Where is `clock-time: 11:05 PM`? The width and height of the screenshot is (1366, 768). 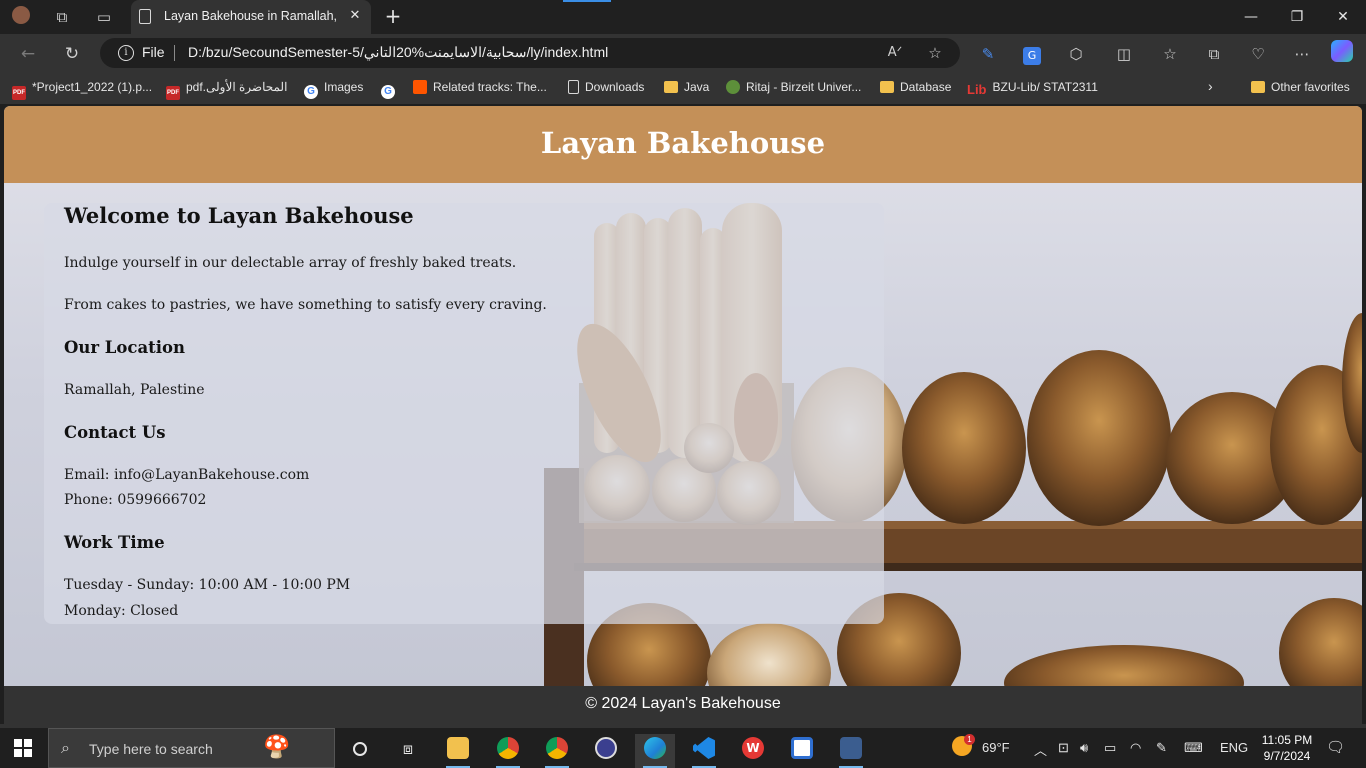 clock-time: 11:05 PM is located at coordinates (1287, 740).